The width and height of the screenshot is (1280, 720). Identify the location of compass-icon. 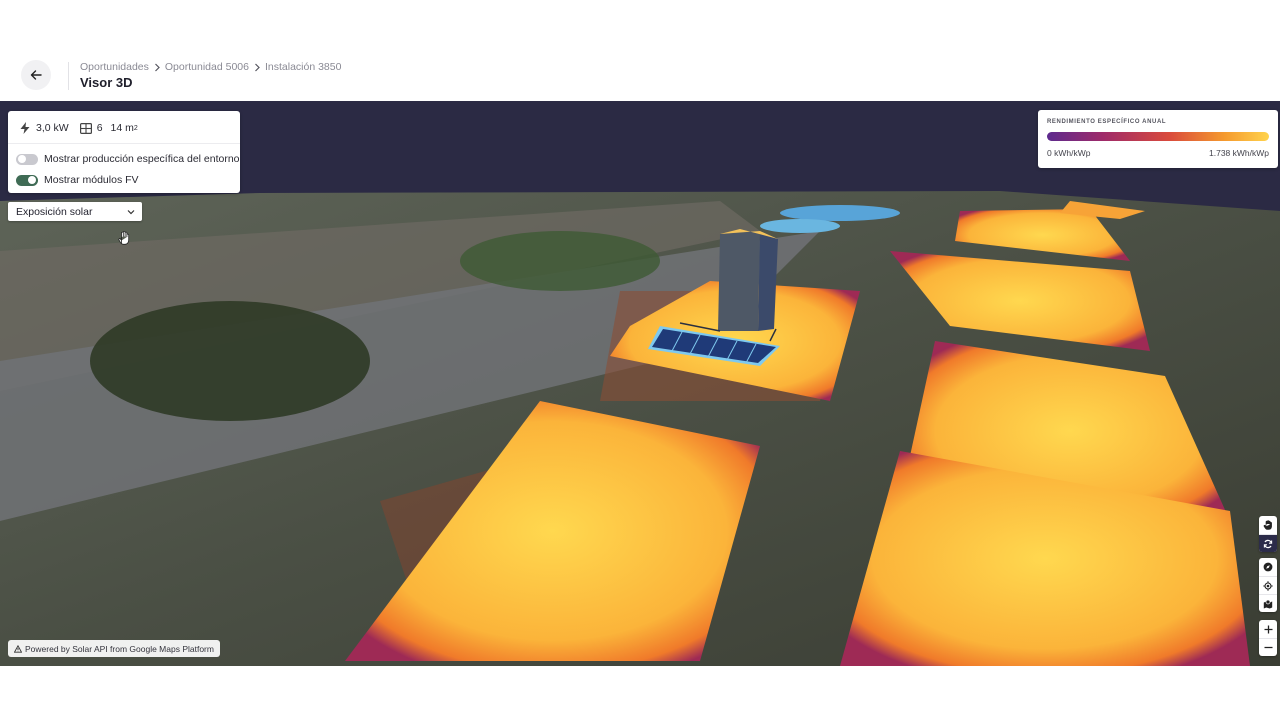
(1268, 567).